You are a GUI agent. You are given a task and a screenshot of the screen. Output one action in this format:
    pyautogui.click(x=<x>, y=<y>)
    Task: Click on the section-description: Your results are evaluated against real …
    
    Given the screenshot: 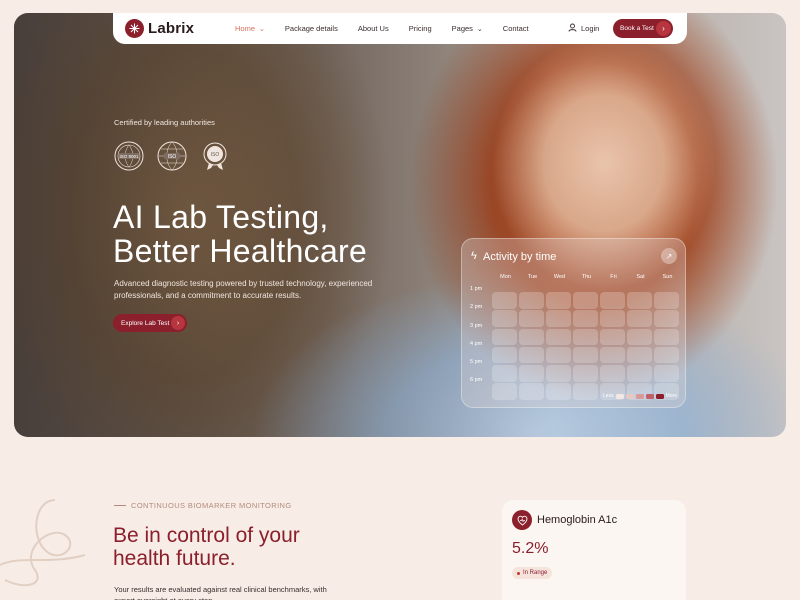 What is the action you would take?
    pyautogui.click(x=220, y=592)
    